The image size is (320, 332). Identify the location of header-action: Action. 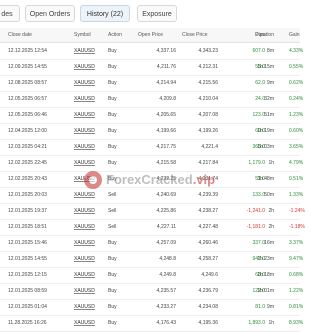
(119, 35).